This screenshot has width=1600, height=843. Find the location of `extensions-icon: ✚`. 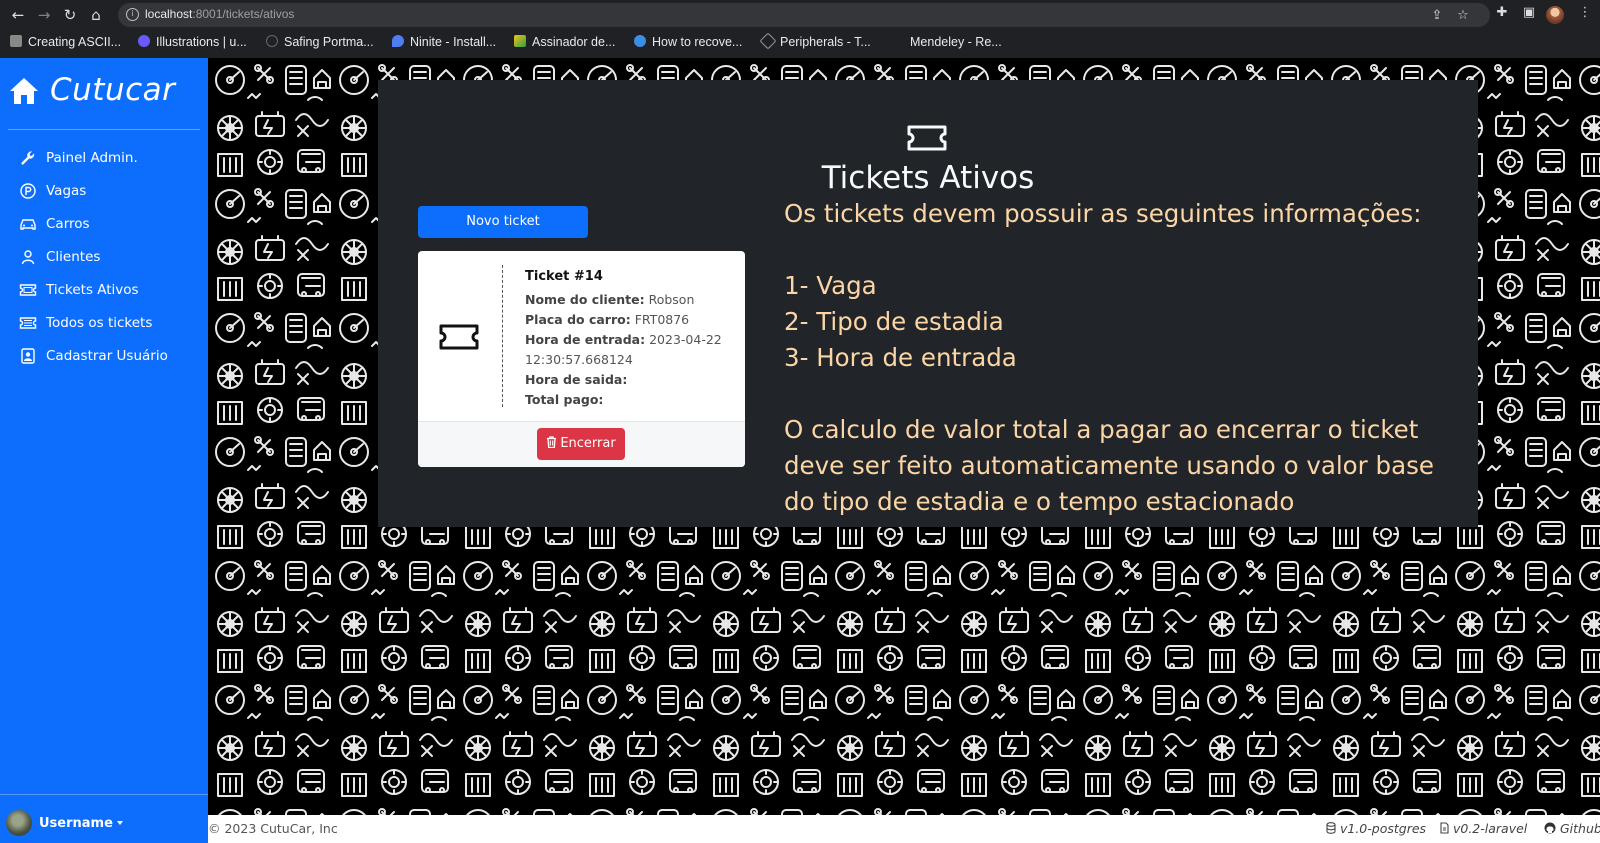

extensions-icon: ✚ is located at coordinates (1502, 12).